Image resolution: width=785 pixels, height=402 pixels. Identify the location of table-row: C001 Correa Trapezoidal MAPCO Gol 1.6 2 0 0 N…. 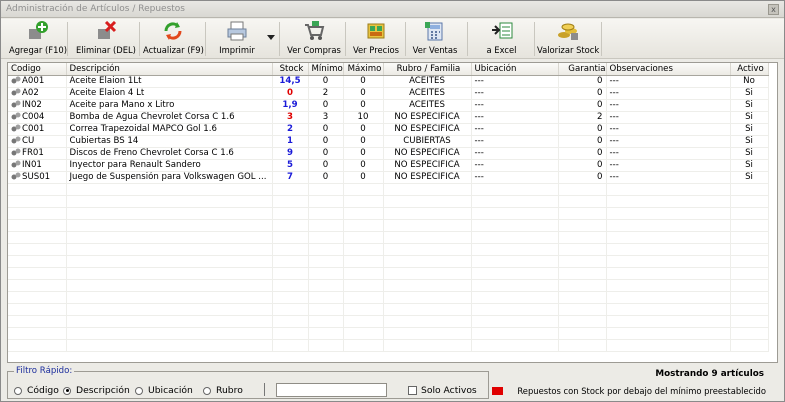
(388, 129).